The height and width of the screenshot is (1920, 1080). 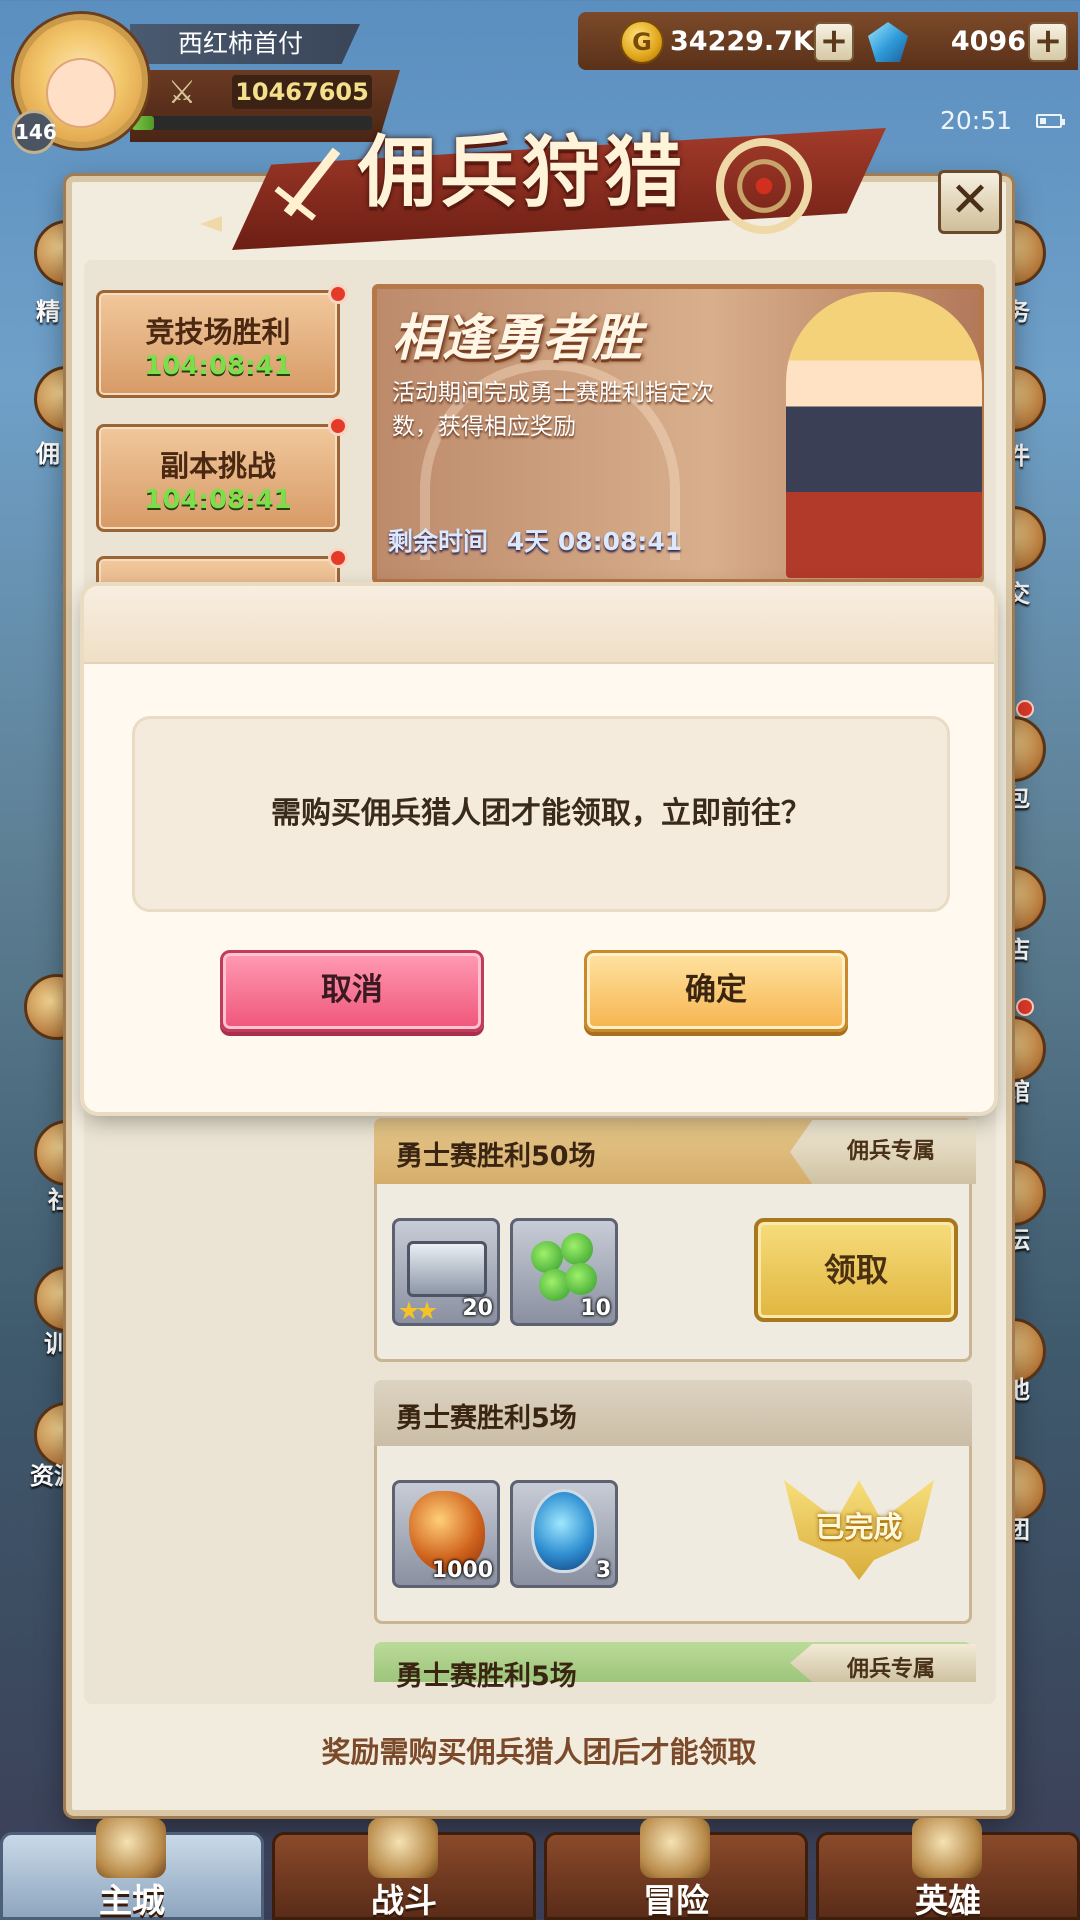 I want to click on remaining-time: 剩余时间 4天 08:08:41, so click(x=535, y=540).